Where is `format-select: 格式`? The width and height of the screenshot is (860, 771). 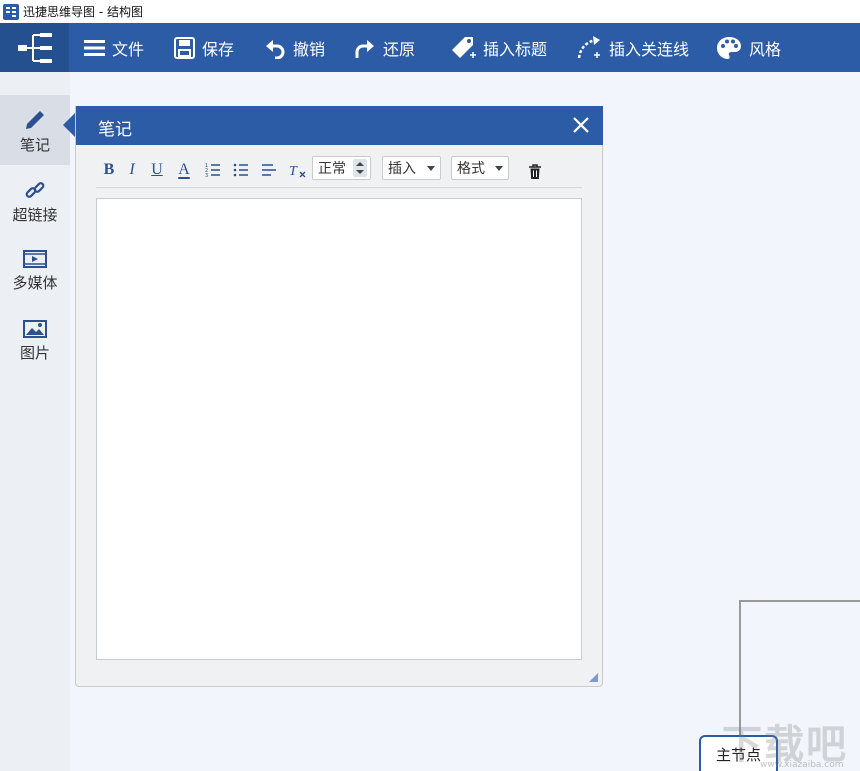
format-select: 格式 is located at coordinates (480, 168).